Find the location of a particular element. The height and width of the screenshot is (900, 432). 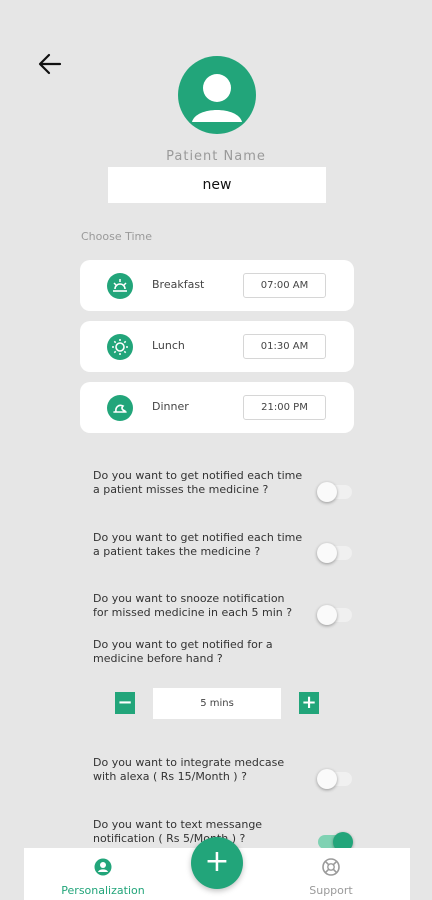

add-button: + is located at coordinates (217, 863).